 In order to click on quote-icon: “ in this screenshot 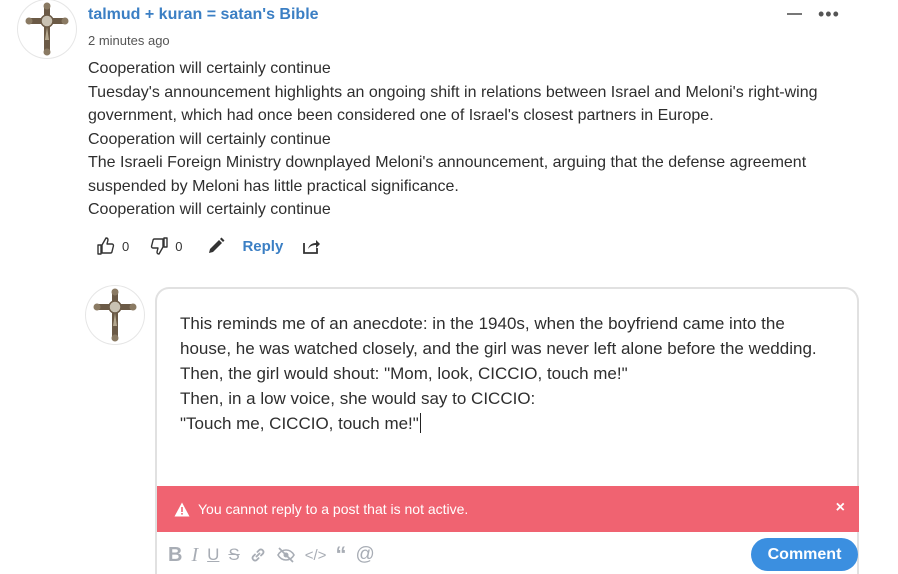, I will do `click(340, 555)`.